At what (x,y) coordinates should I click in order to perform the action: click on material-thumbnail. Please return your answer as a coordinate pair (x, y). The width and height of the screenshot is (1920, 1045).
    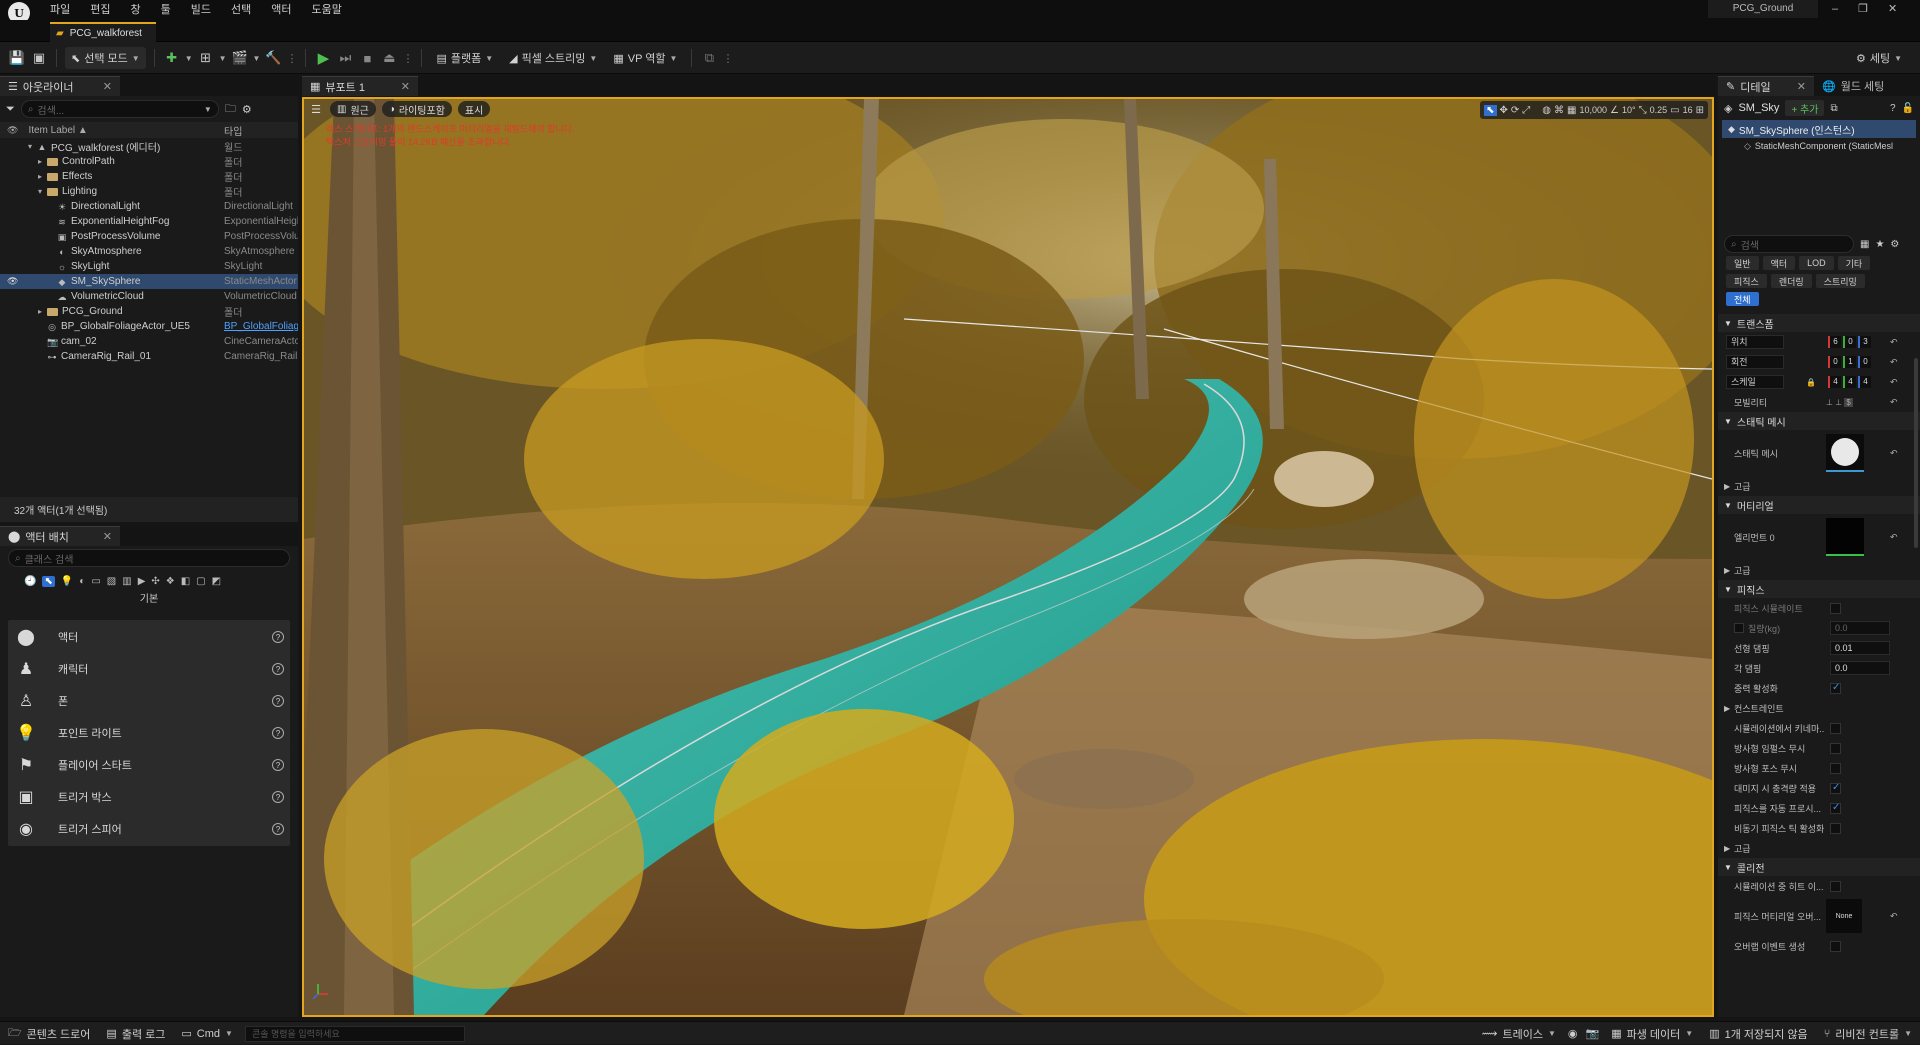
    Looking at the image, I should click on (1845, 537).